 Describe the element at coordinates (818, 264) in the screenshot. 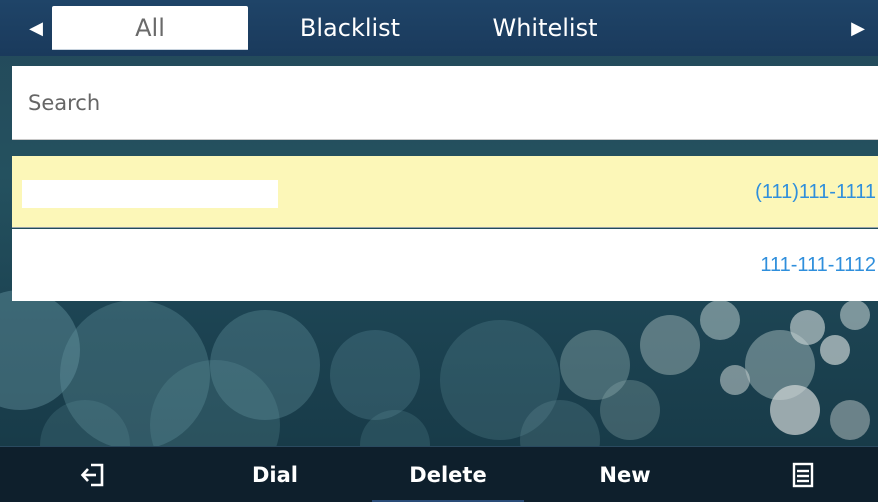

I see `contact-number: 111-111-1112` at that location.